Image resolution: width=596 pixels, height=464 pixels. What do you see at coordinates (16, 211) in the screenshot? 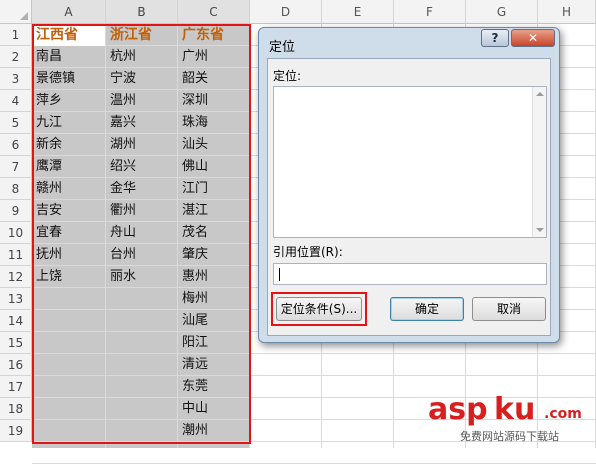
I see `row-header-9: 9` at bounding box center [16, 211].